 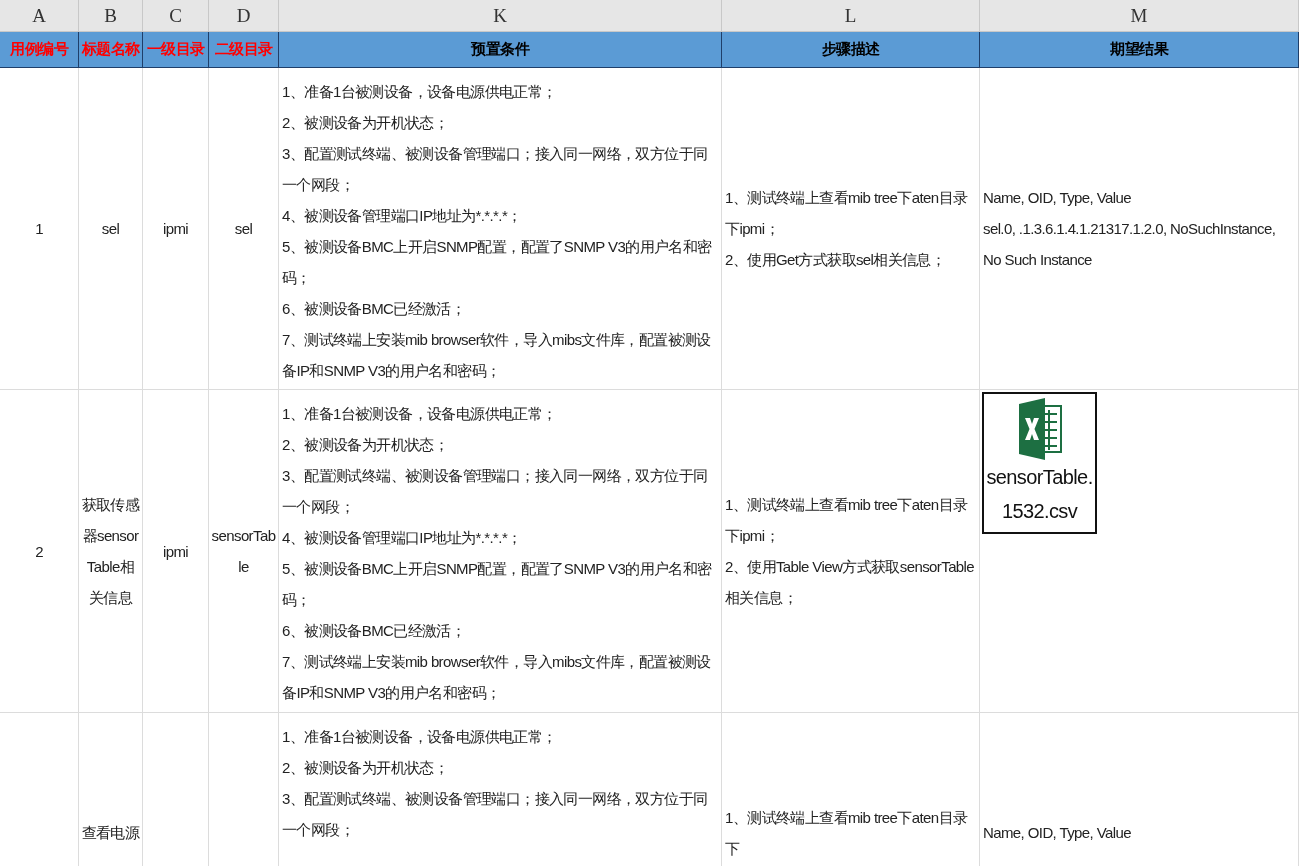 I want to click on column-letter-header: D, so click(x=244, y=16).